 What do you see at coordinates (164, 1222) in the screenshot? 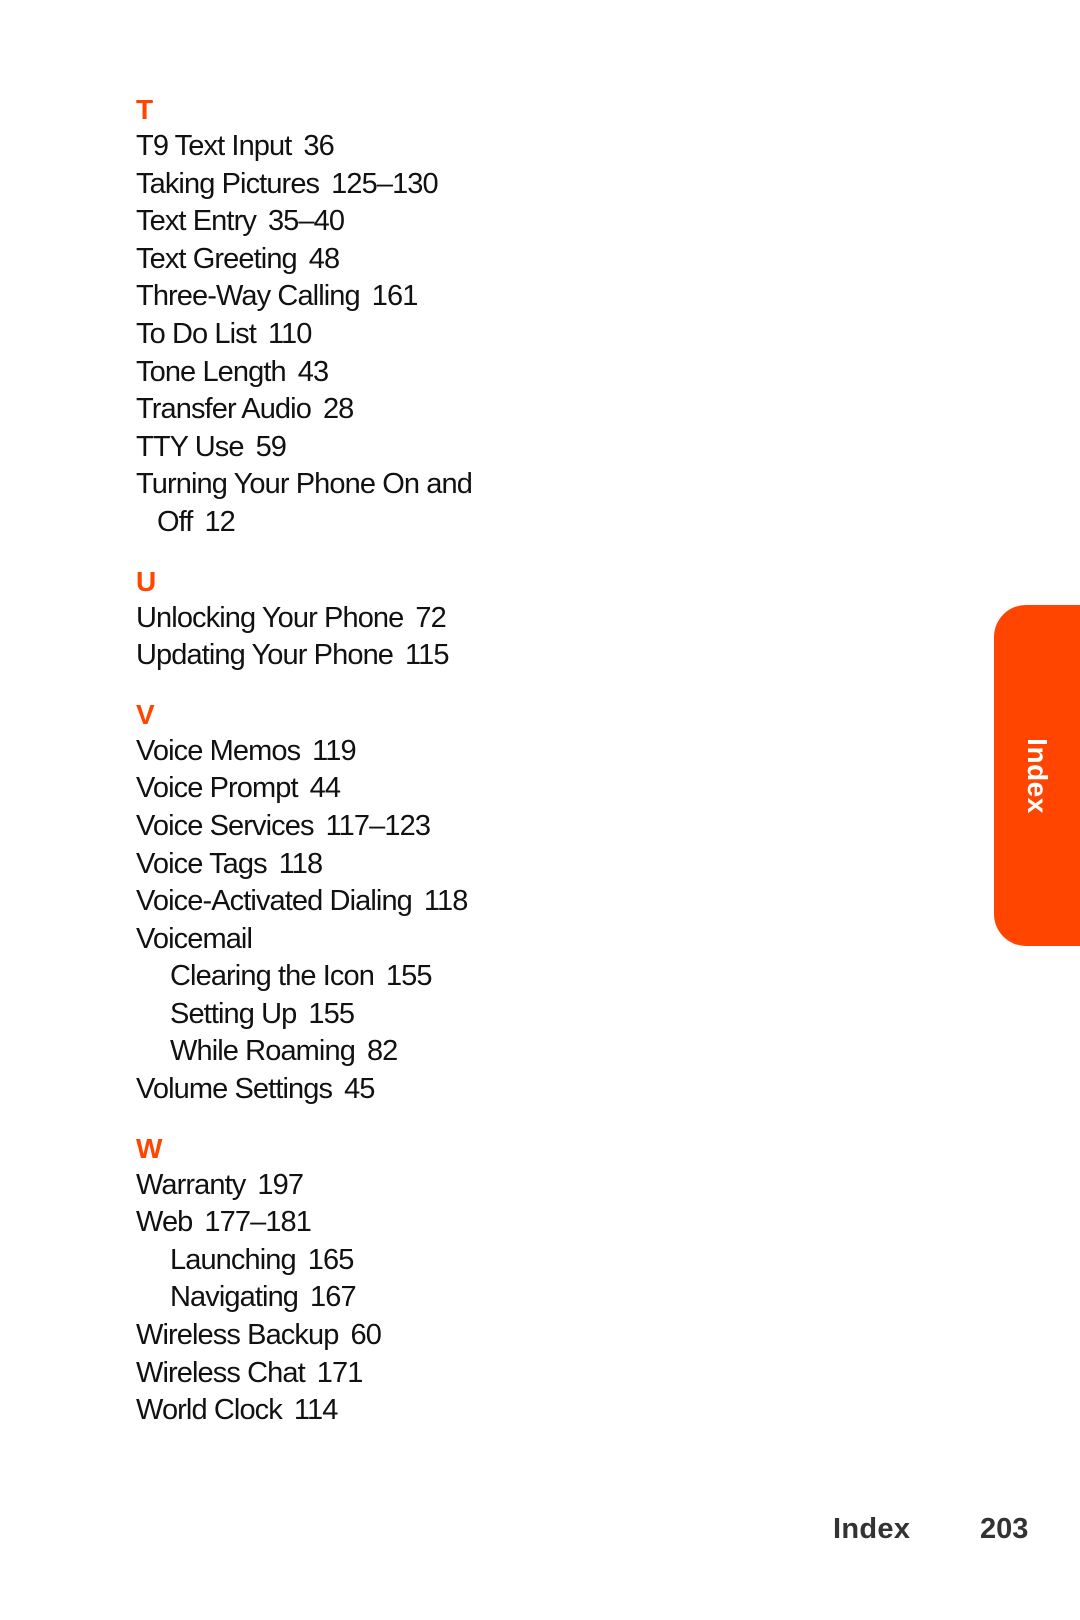
I see `entry-term: Web` at bounding box center [164, 1222].